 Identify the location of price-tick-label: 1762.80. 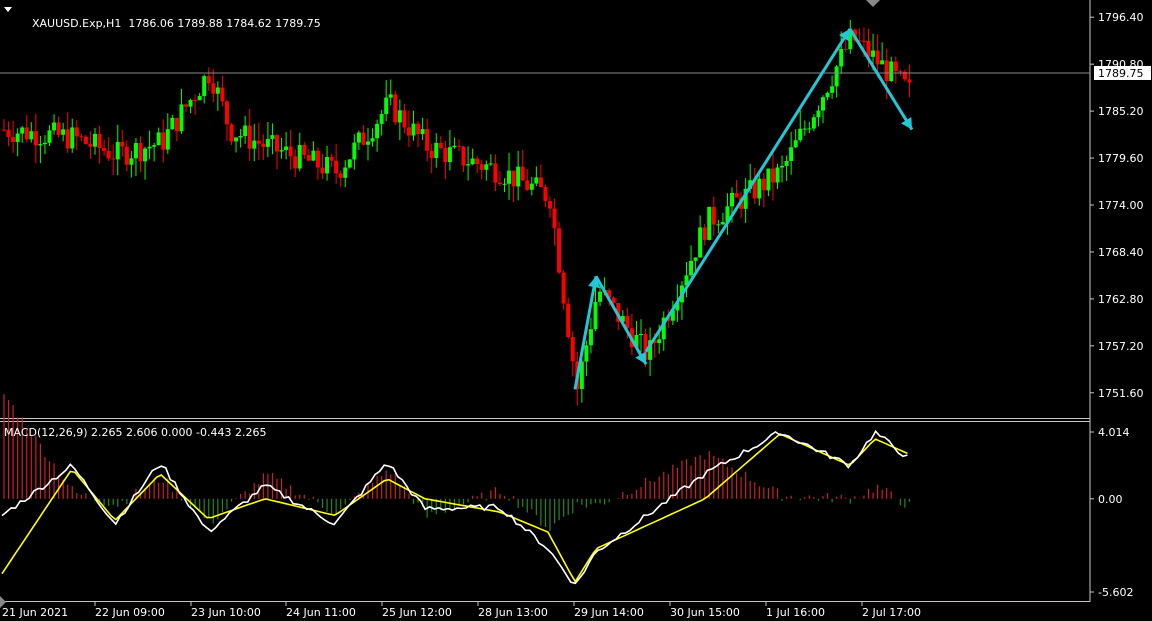
(1121, 299).